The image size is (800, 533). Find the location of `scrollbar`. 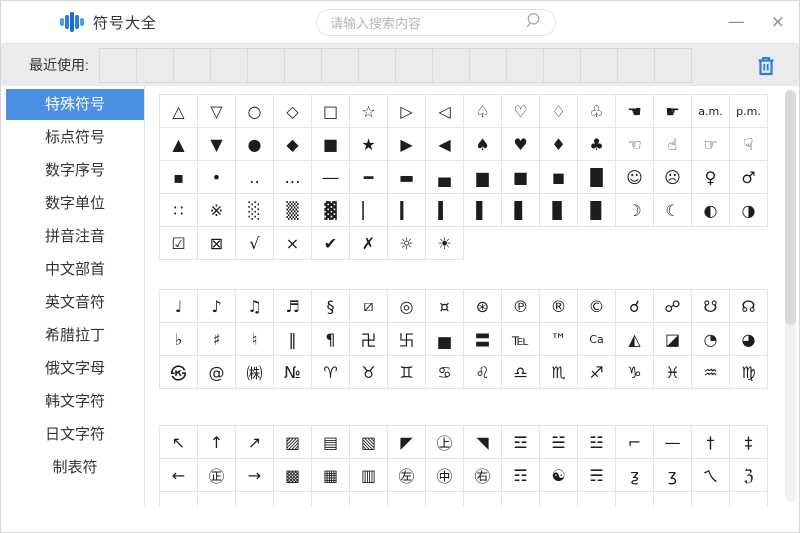

scrollbar is located at coordinates (790, 296).